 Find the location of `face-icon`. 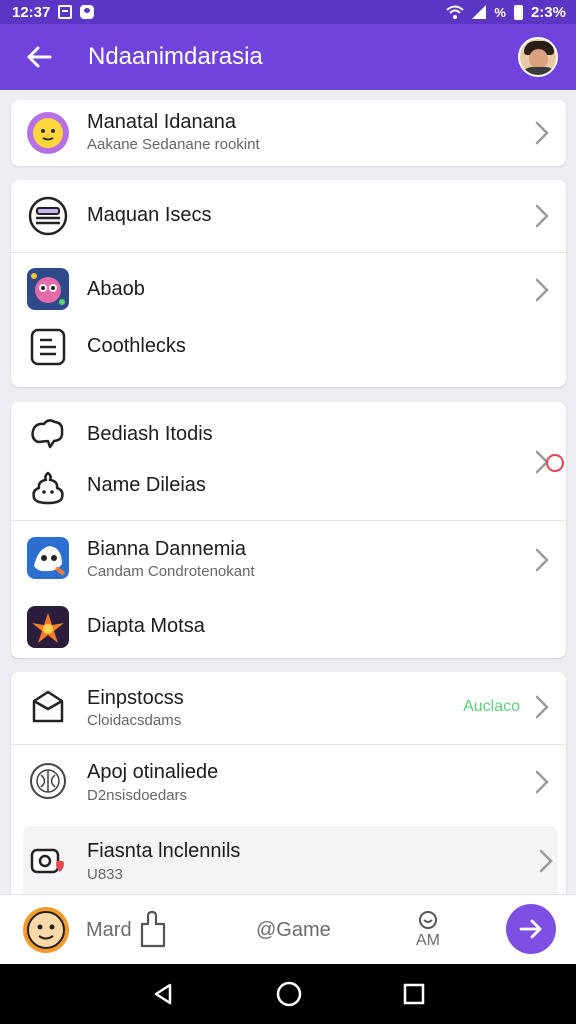

face-icon is located at coordinates (46, 930).